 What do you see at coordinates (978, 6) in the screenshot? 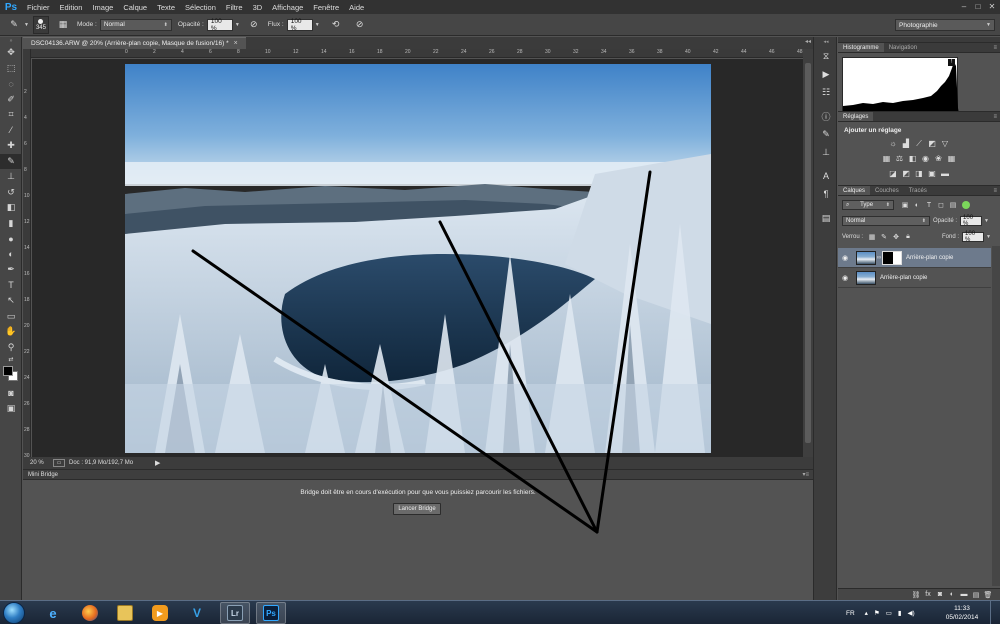
I see `maximize-button: □` at bounding box center [978, 6].